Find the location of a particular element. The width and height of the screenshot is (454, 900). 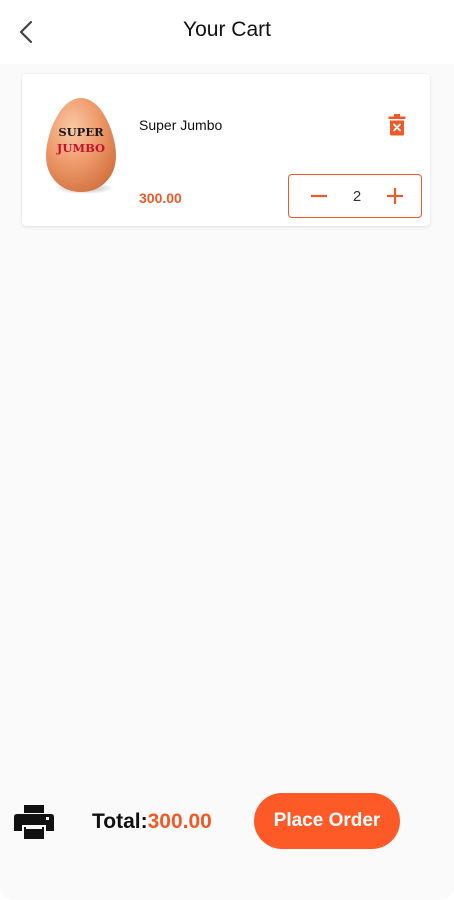

product-price: 300.00 is located at coordinates (160, 198).